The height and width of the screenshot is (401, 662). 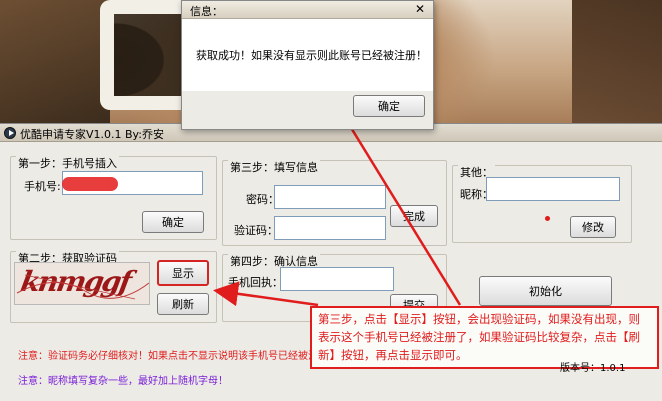 What do you see at coordinates (307, 10) in the screenshot?
I see `dialog-titlebar: 信息： ✕` at bounding box center [307, 10].